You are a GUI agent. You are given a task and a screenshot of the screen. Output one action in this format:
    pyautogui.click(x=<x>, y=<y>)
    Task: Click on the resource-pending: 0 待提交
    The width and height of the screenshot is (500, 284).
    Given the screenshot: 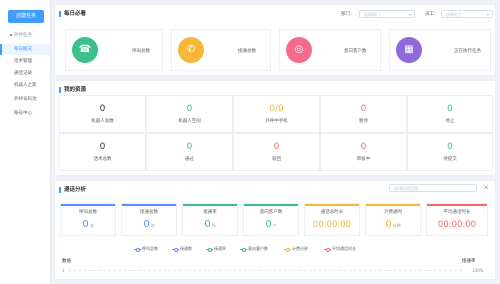 What is the action you would take?
    pyautogui.click(x=450, y=152)
    